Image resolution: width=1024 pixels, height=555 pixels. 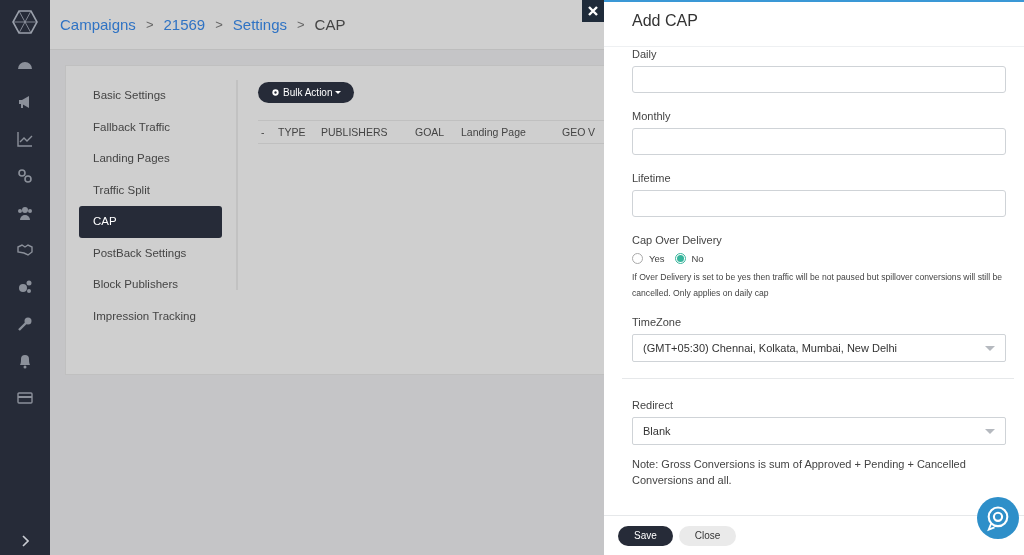 What do you see at coordinates (494, 132) in the screenshot?
I see `column-header: Landing Page` at bounding box center [494, 132].